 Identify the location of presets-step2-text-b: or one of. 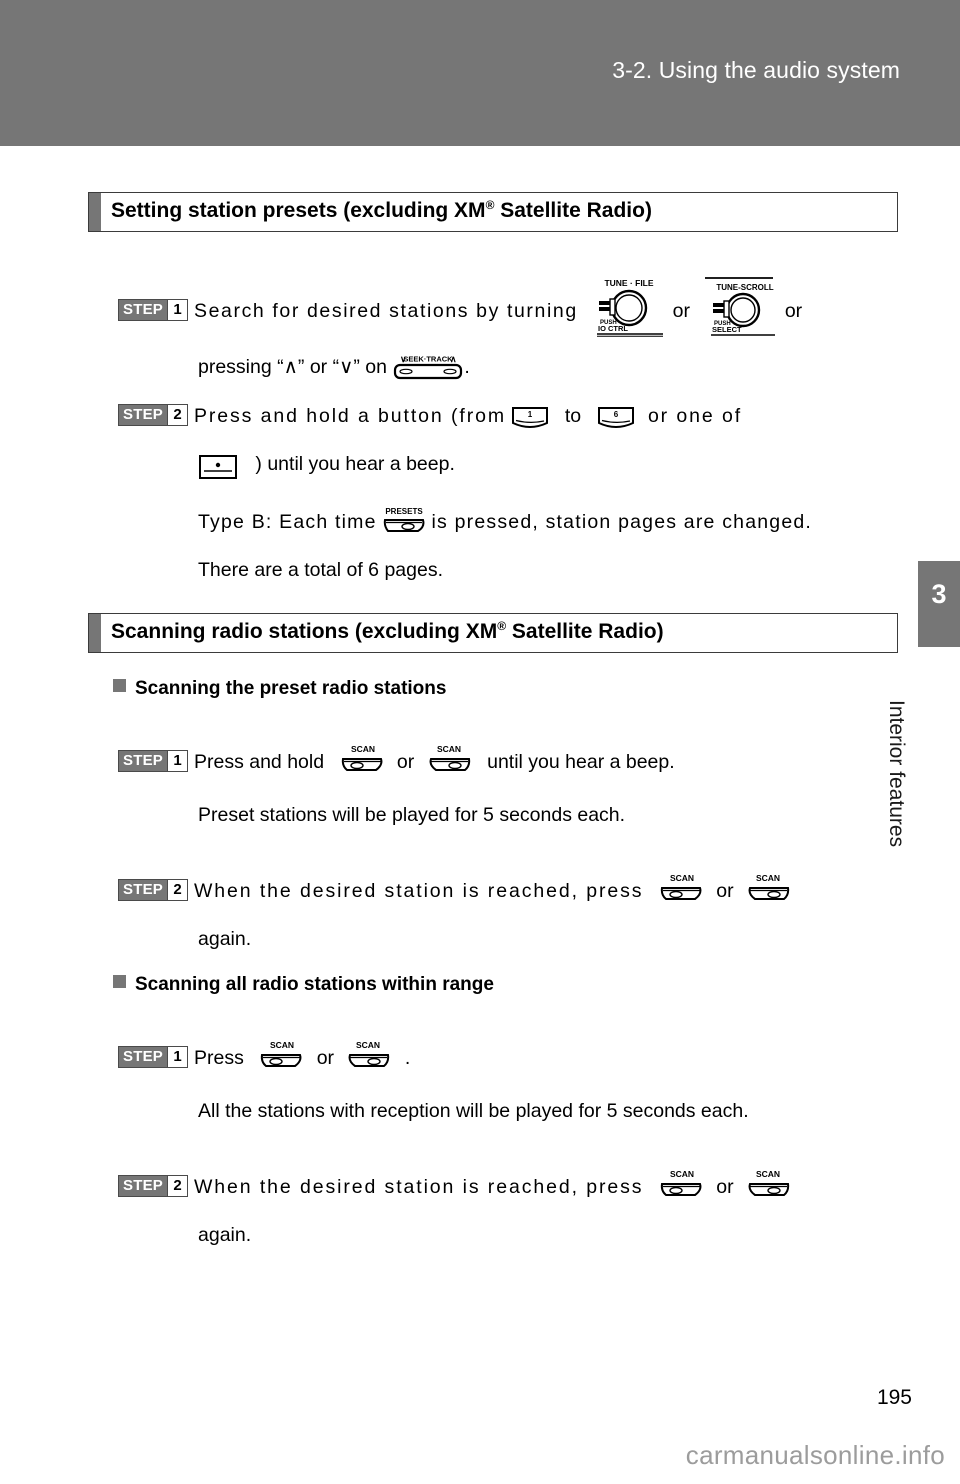
(695, 416).